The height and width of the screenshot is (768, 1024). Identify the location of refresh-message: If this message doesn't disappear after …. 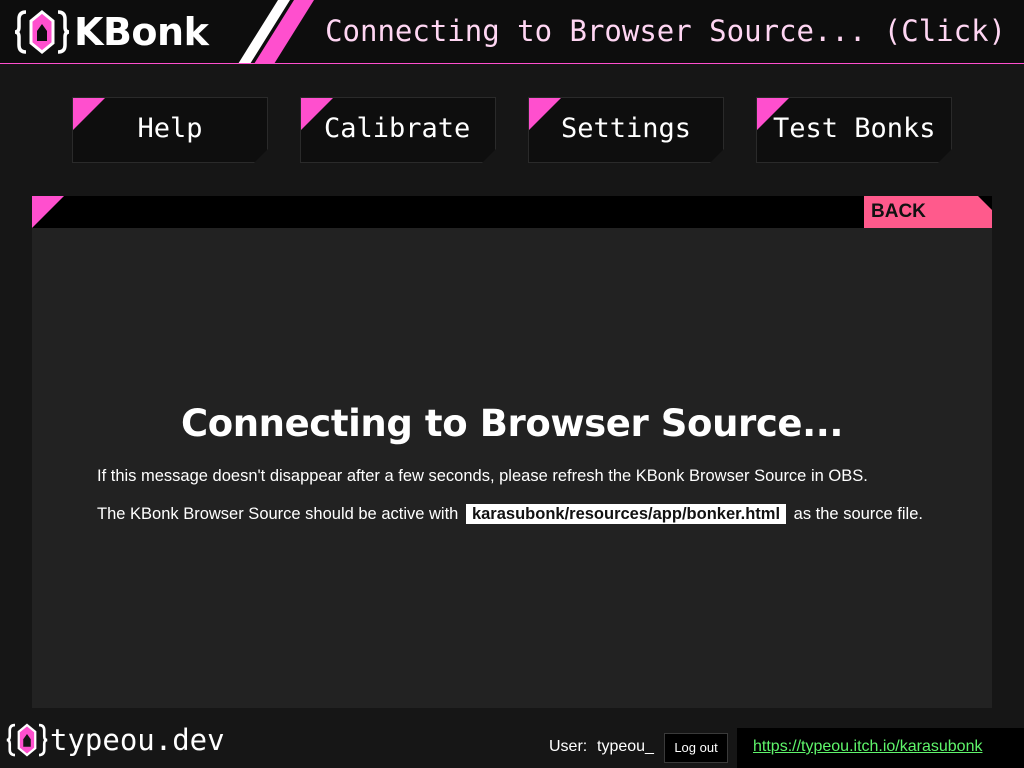
(482, 476).